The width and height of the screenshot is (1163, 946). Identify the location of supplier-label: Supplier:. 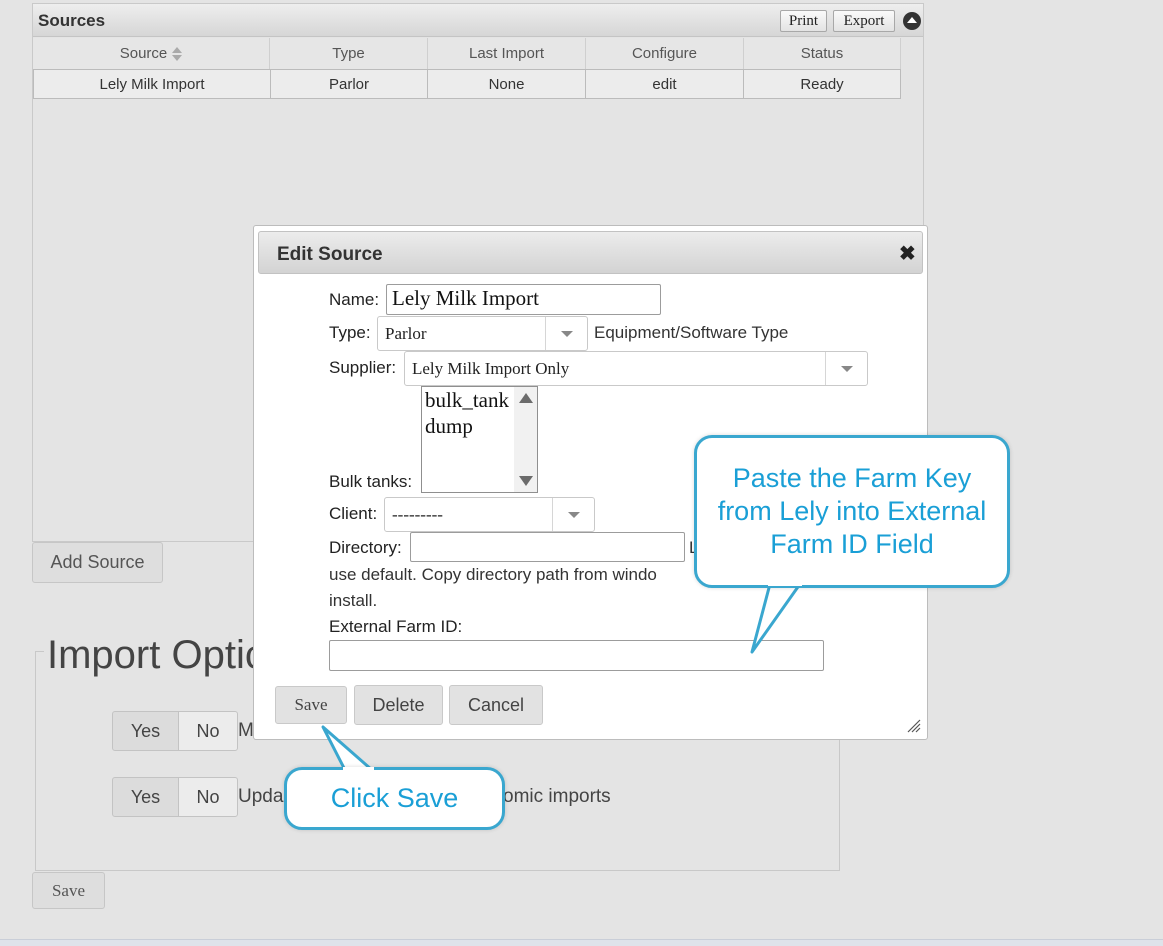
(363, 367).